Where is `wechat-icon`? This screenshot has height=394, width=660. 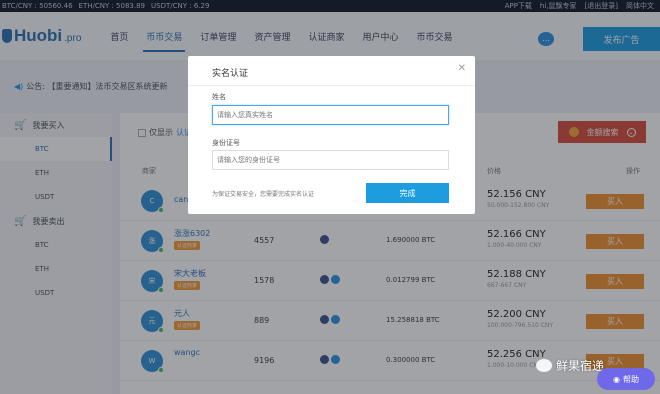 wechat-icon is located at coordinates (544, 365).